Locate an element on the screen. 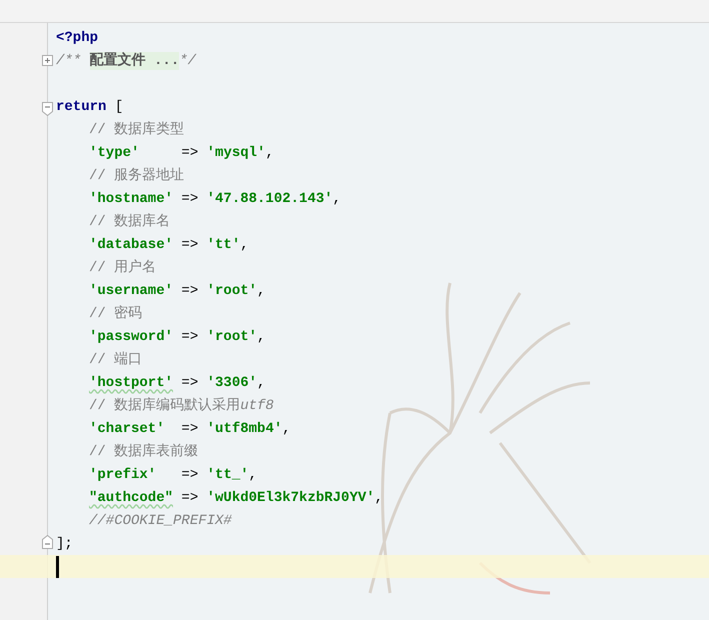 The height and width of the screenshot is (620, 709). text-cursor is located at coordinates (57, 567).